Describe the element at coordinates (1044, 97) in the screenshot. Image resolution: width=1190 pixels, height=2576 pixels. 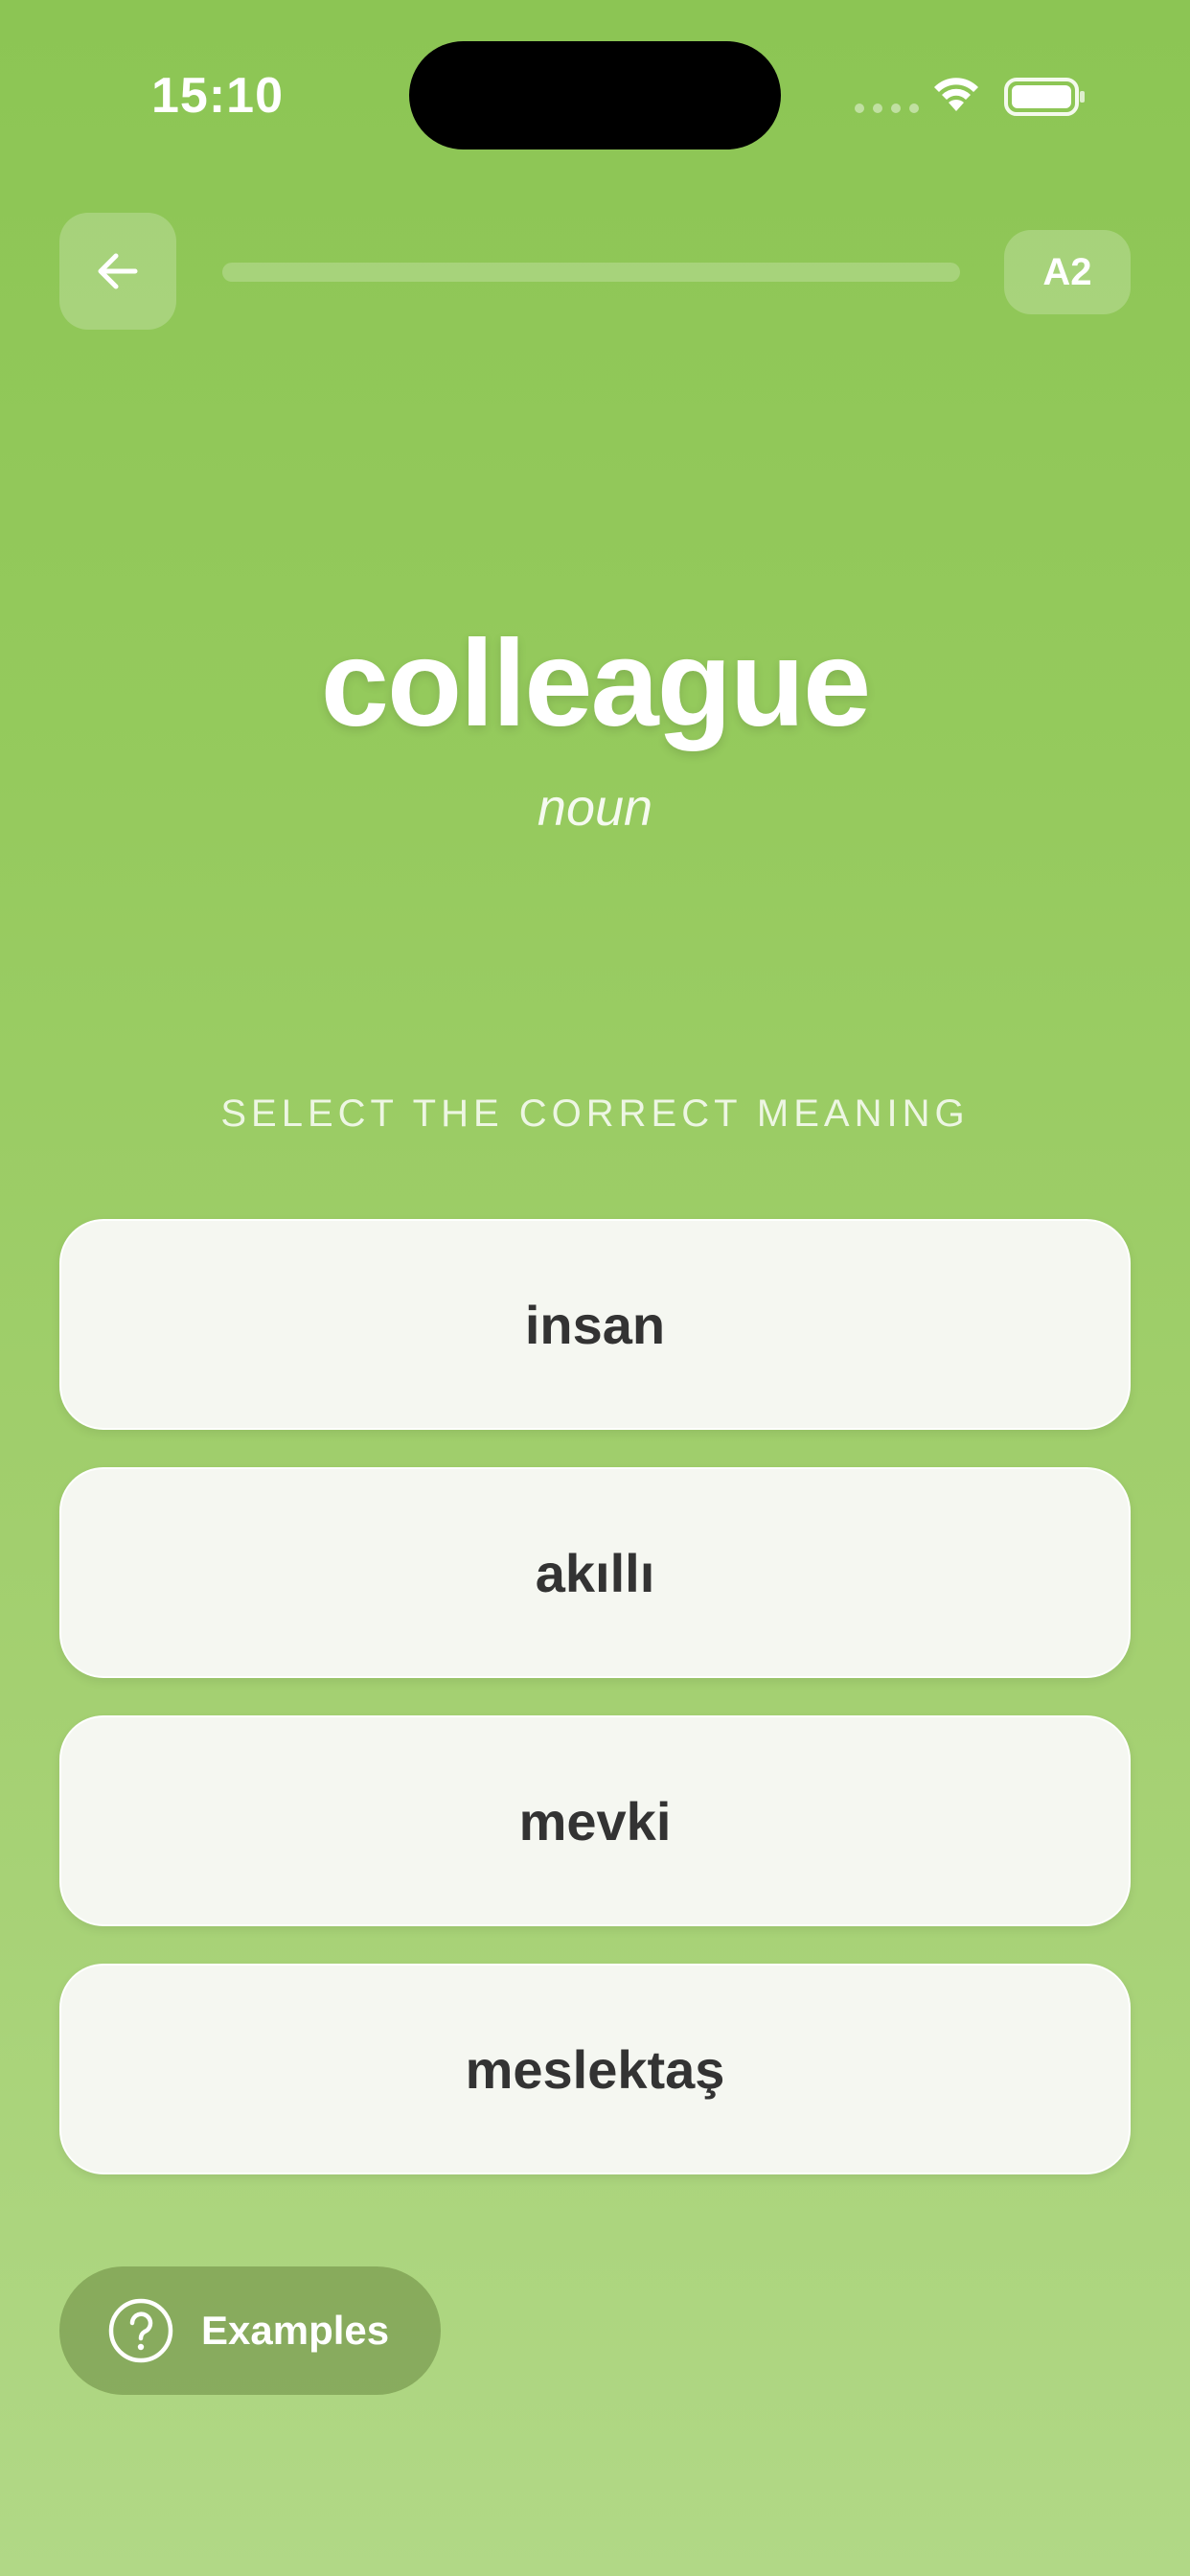
I see `battery-icon` at that location.